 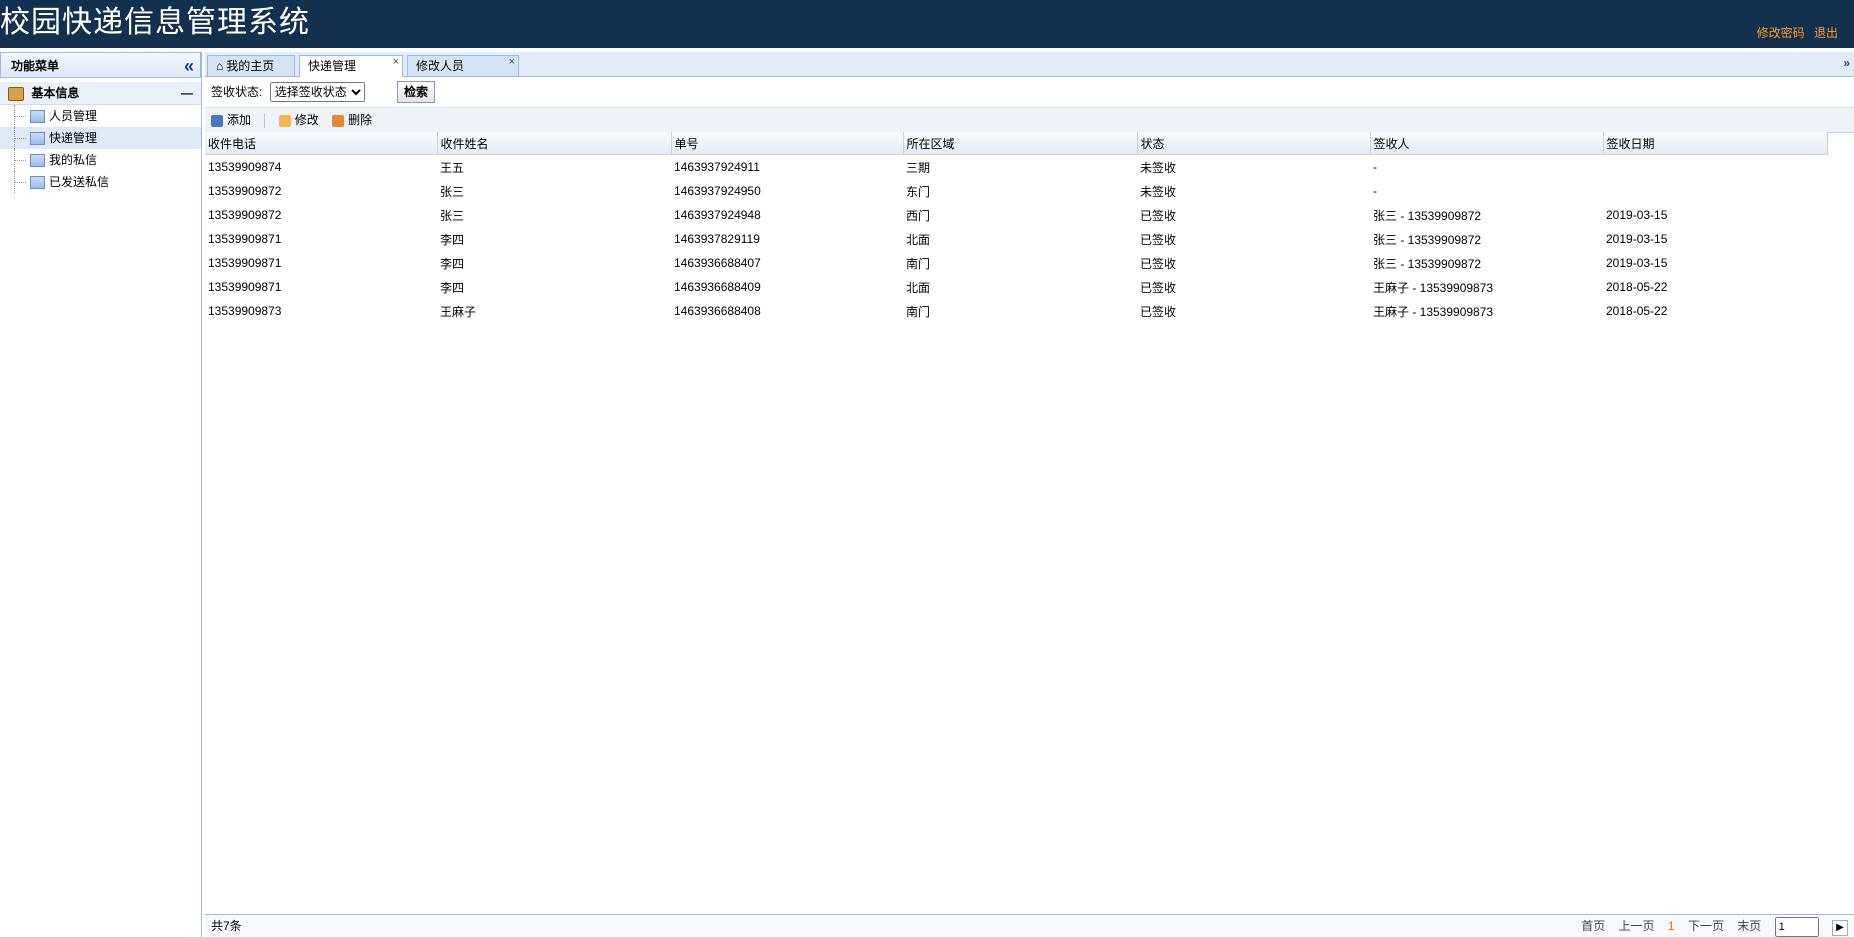 I want to click on folder-icon, so click(x=16, y=93).